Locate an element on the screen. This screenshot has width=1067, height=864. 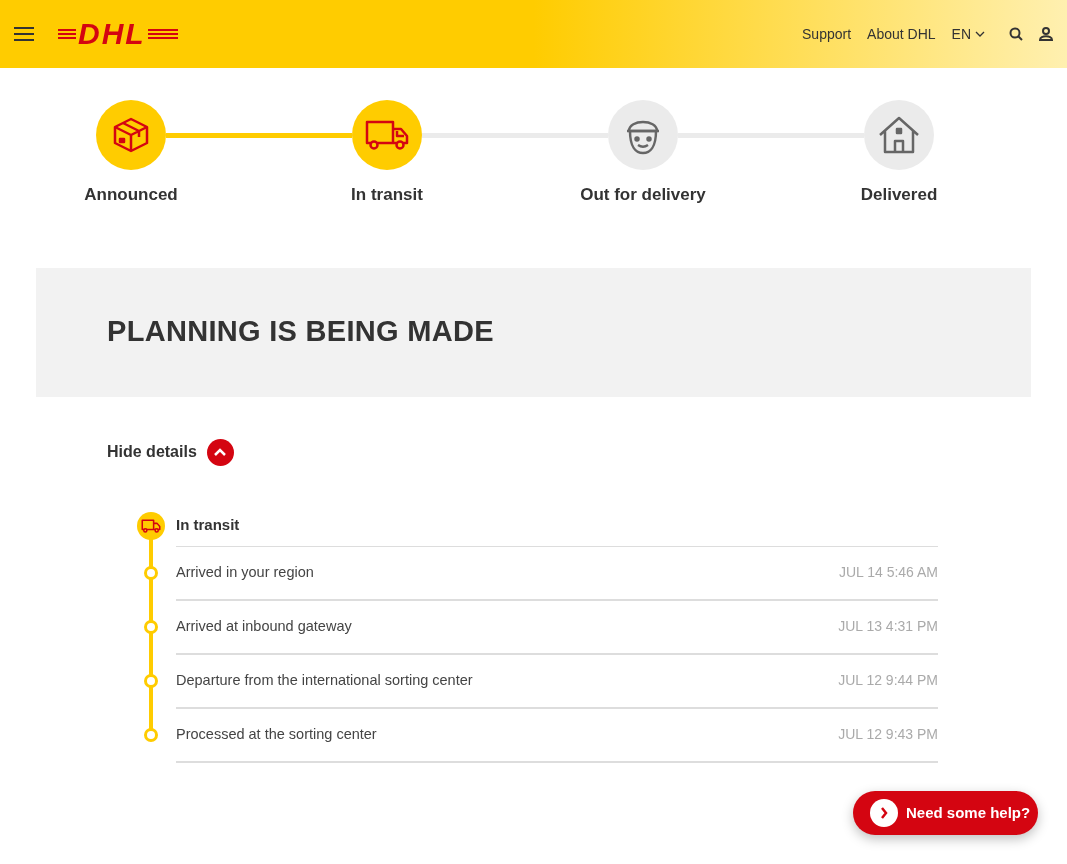
help-button: Need some help? is located at coordinates (945, 813).